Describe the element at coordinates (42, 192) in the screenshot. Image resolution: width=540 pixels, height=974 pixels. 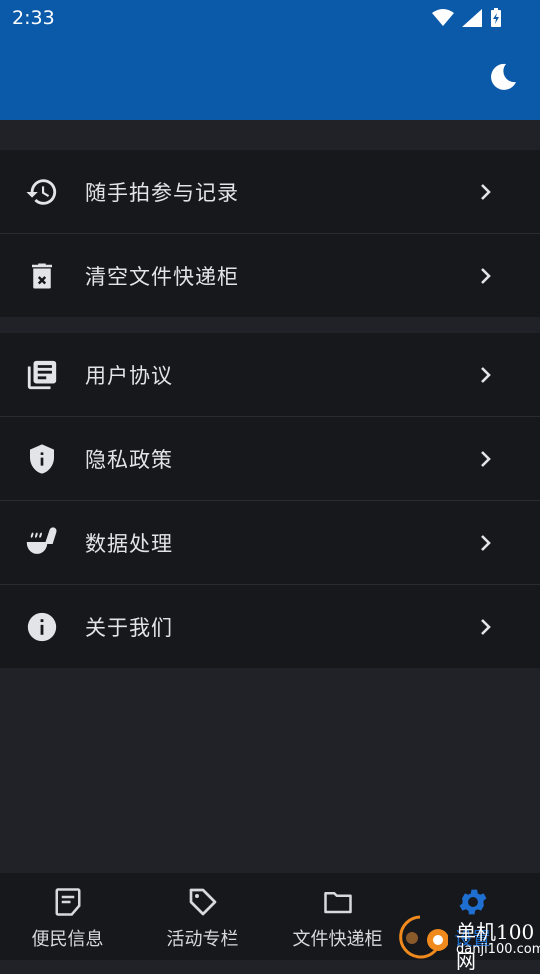
I see `history-icon` at that location.